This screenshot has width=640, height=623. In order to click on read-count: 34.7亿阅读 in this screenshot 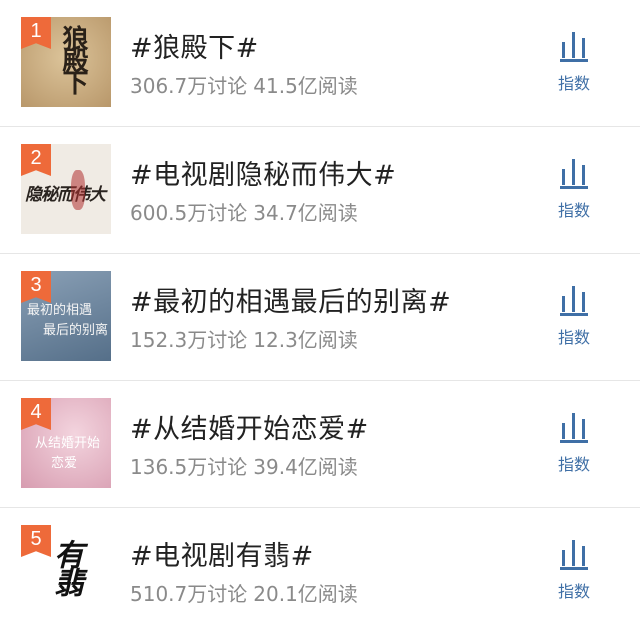, I will do `click(305, 213)`.